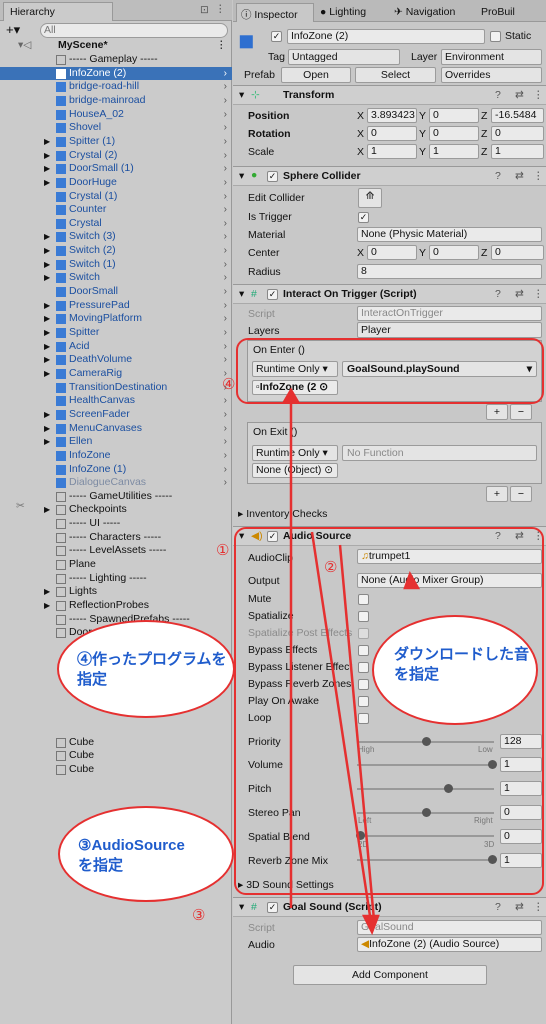 This screenshot has width=546, height=1024. What do you see at coordinates (370, 925) in the screenshot?
I see `arrowhead-down` at bounding box center [370, 925].